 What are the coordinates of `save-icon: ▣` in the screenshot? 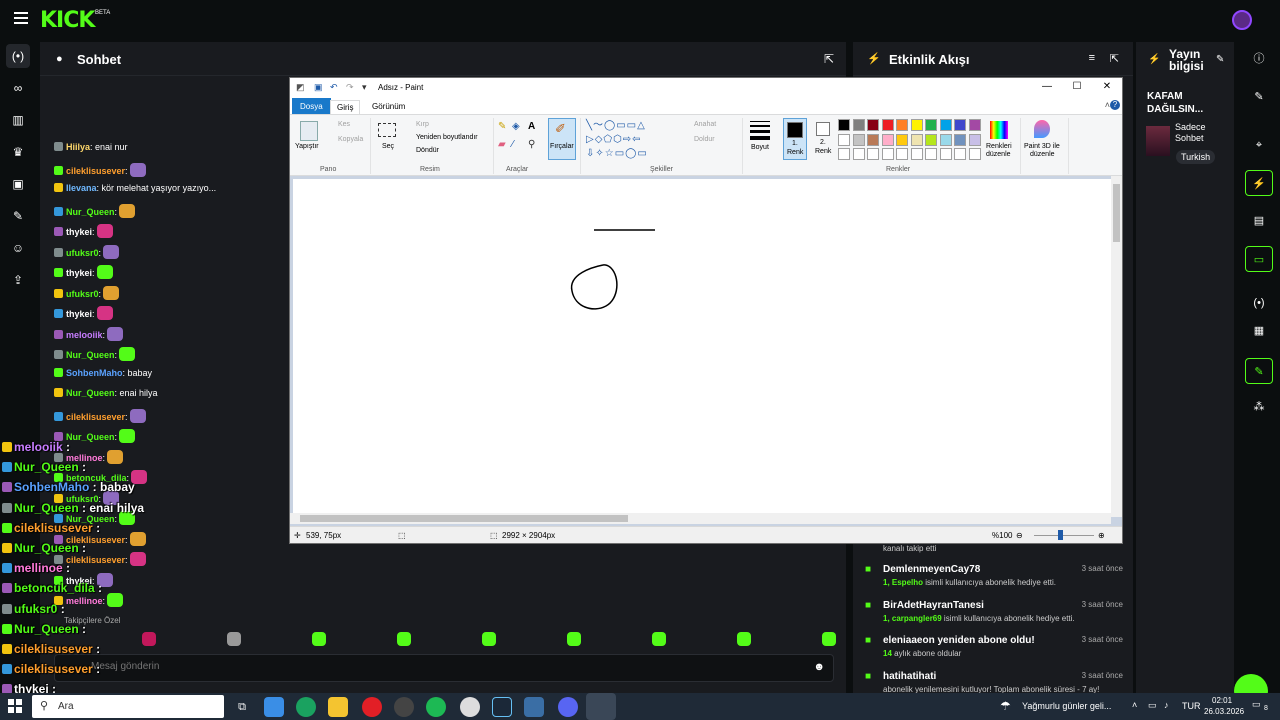 It's located at (319, 87).